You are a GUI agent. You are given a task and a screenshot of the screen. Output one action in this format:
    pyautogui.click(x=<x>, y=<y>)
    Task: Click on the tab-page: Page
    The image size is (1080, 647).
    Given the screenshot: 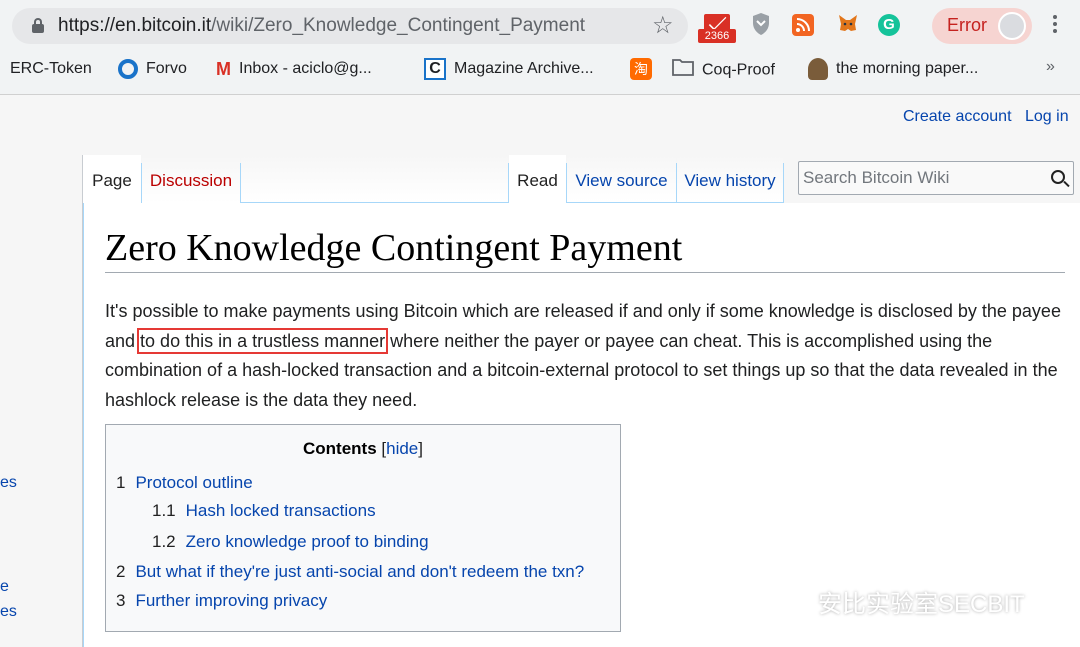 What is the action you would take?
    pyautogui.click(x=112, y=179)
    